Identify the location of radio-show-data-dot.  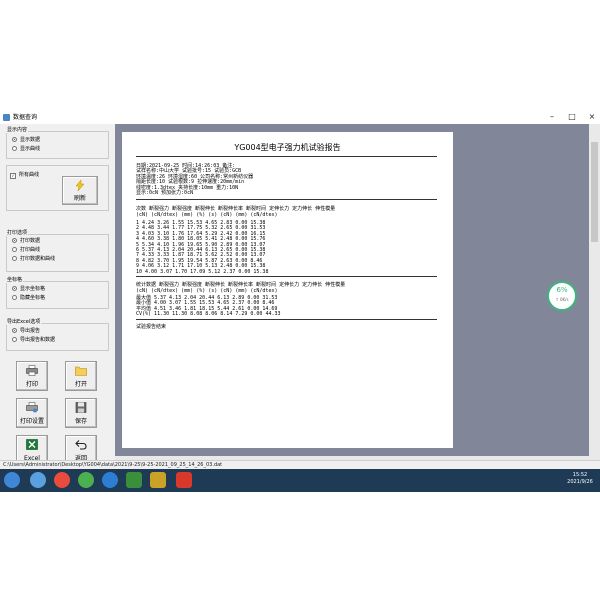
(14, 139).